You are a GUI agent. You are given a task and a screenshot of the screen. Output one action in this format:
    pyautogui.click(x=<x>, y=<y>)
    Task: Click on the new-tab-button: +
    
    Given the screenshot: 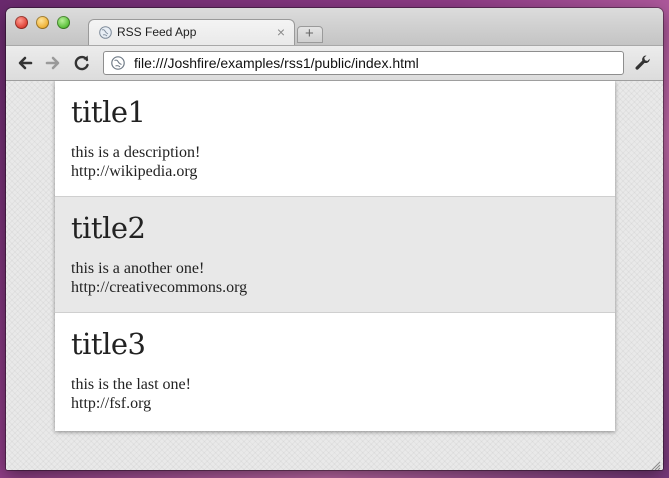 What is the action you would take?
    pyautogui.click(x=310, y=34)
    